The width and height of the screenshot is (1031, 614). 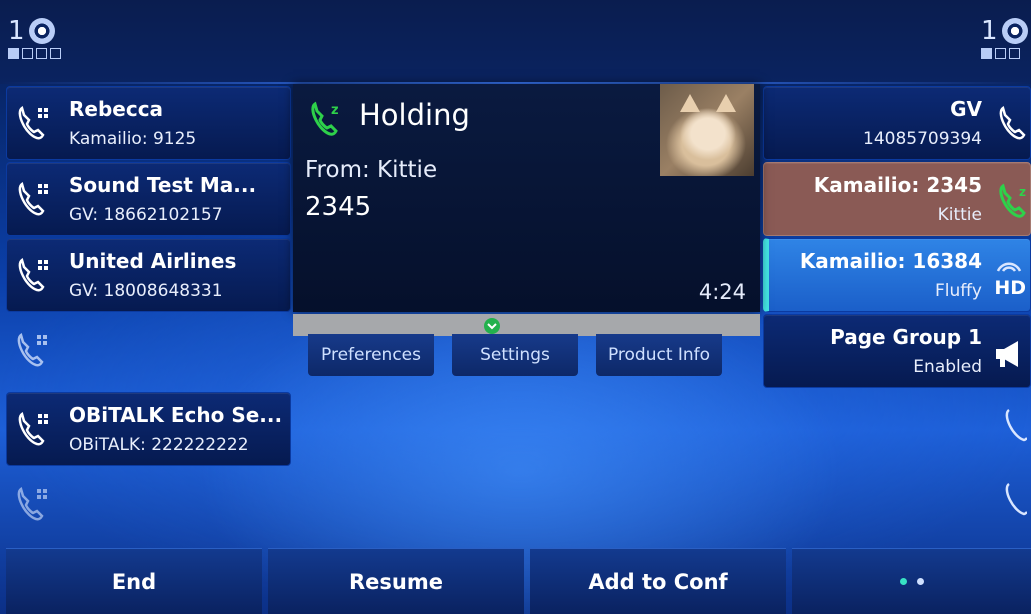 What do you see at coordinates (153, 261) in the screenshot?
I see `contact-name: United Airlines` at bounding box center [153, 261].